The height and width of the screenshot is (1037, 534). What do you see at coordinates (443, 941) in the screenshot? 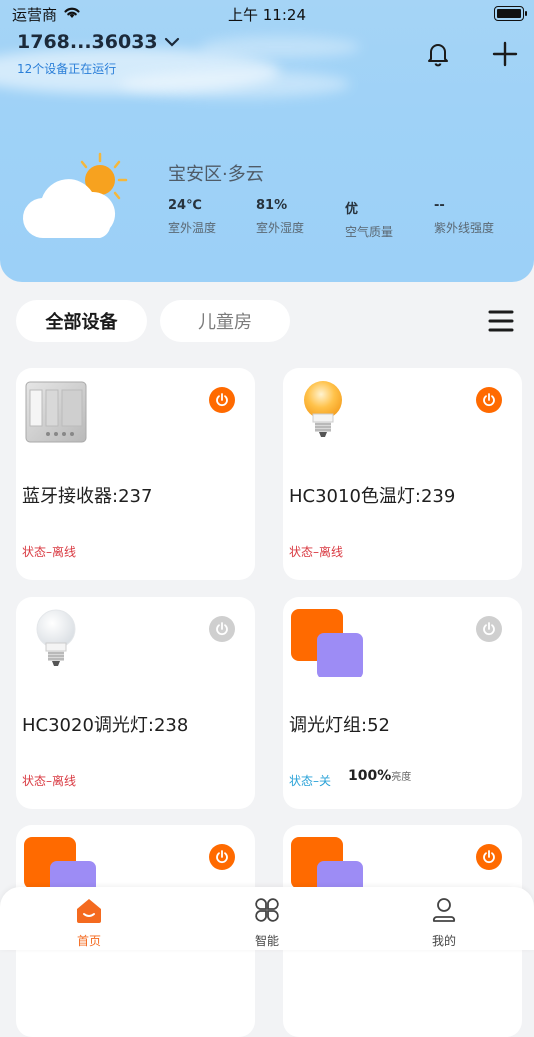
I see `tab-label: 我的` at bounding box center [443, 941].